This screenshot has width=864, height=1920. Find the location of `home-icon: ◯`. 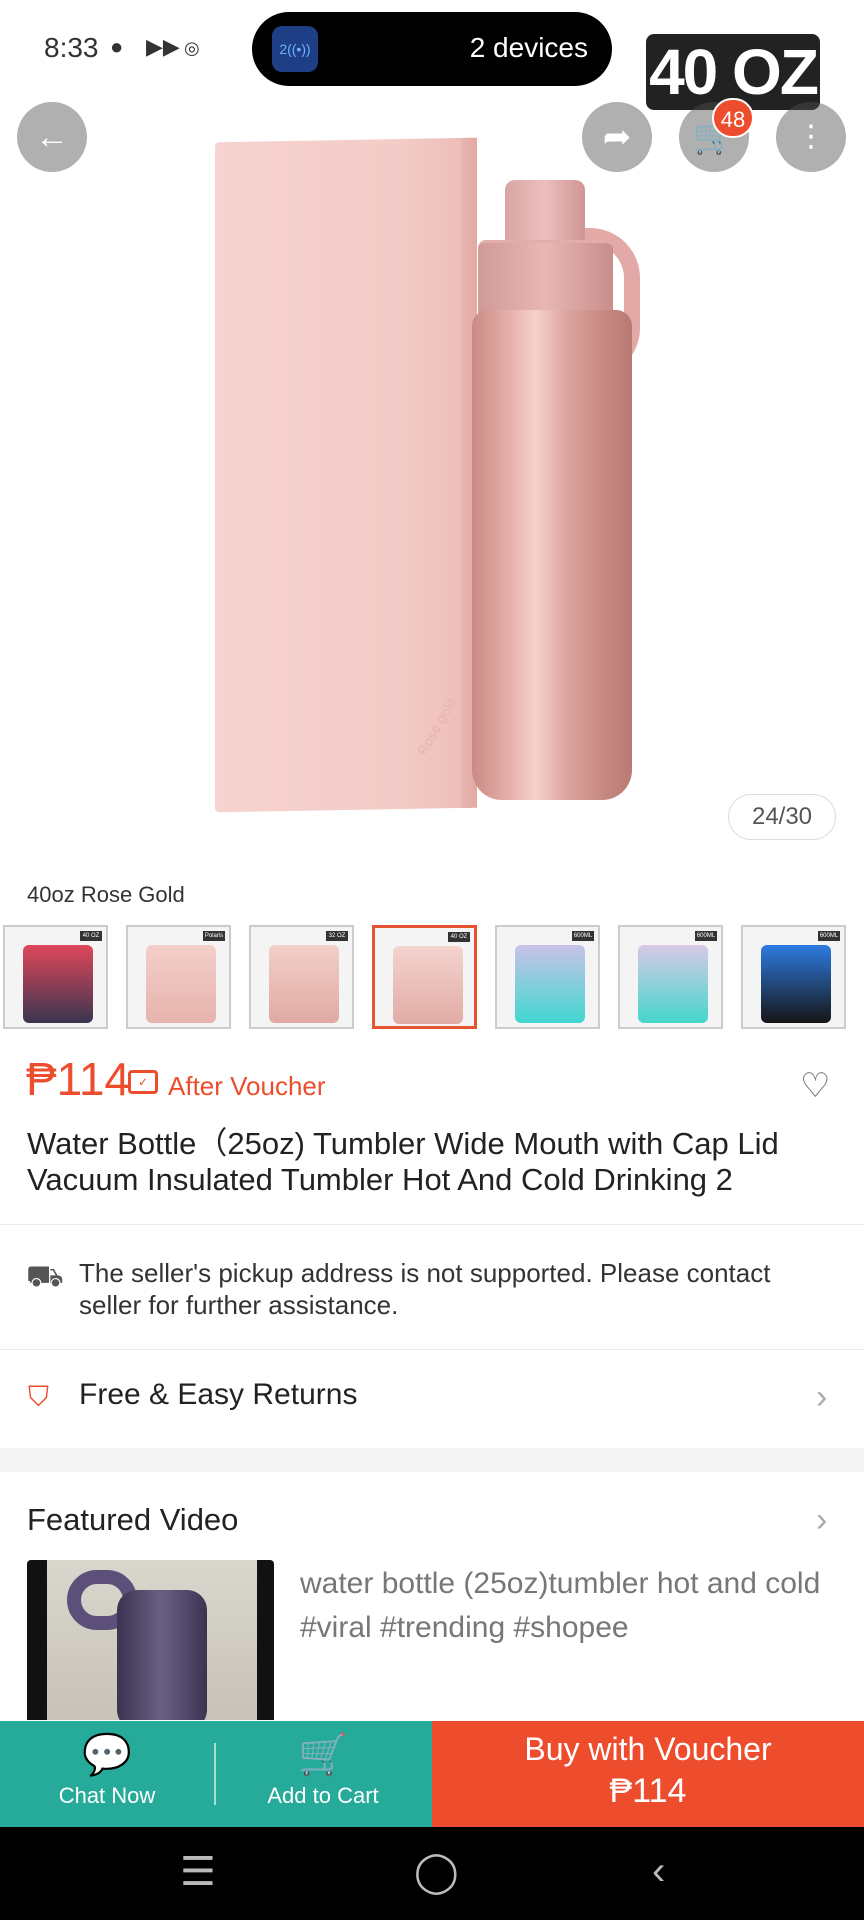

home-icon: ◯ is located at coordinates (436, 1872).